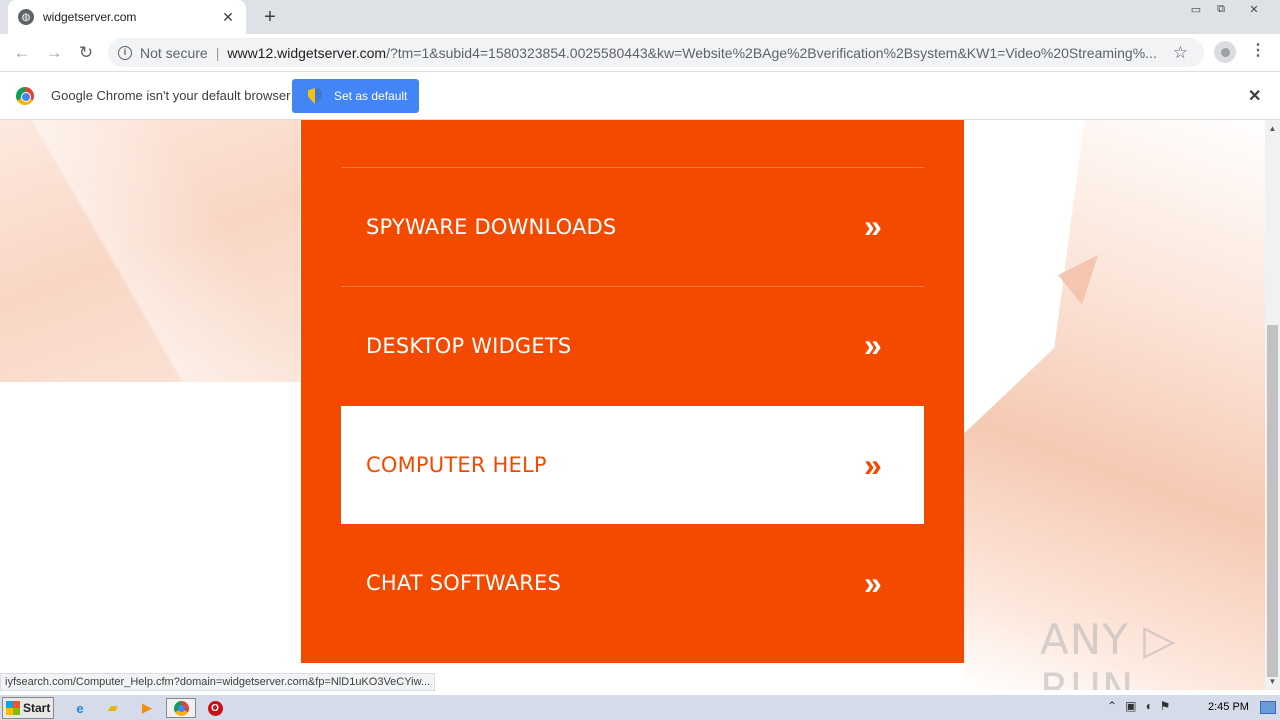 This screenshot has width=1280, height=720. What do you see at coordinates (632, 226) in the screenshot?
I see `menu-item-spyware-downloads: SPYWARE DOWNLOADS »` at bounding box center [632, 226].